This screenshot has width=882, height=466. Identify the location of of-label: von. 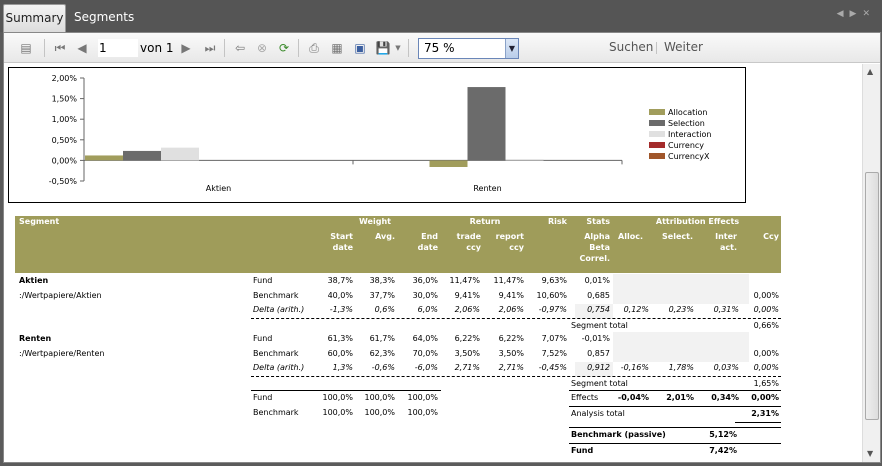
(151, 48).